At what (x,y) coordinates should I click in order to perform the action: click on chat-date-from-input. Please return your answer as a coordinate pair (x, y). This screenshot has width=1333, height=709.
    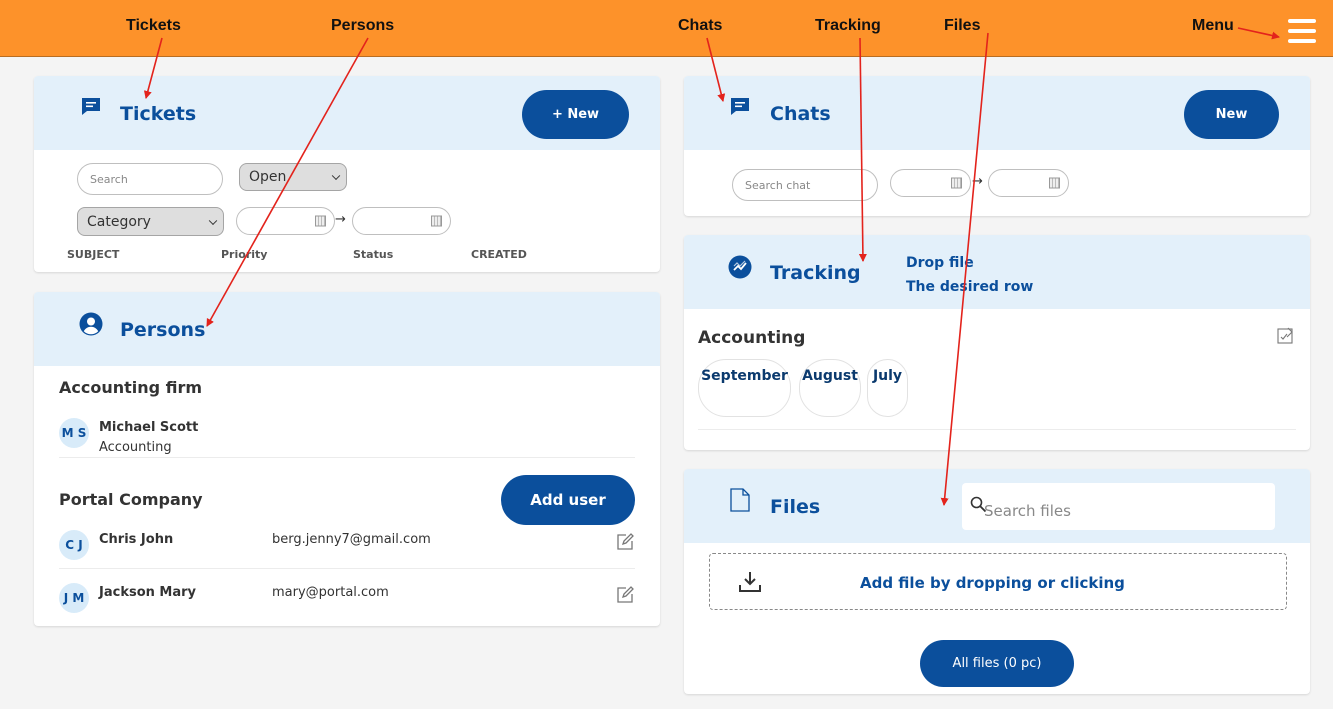
    Looking at the image, I should click on (930, 183).